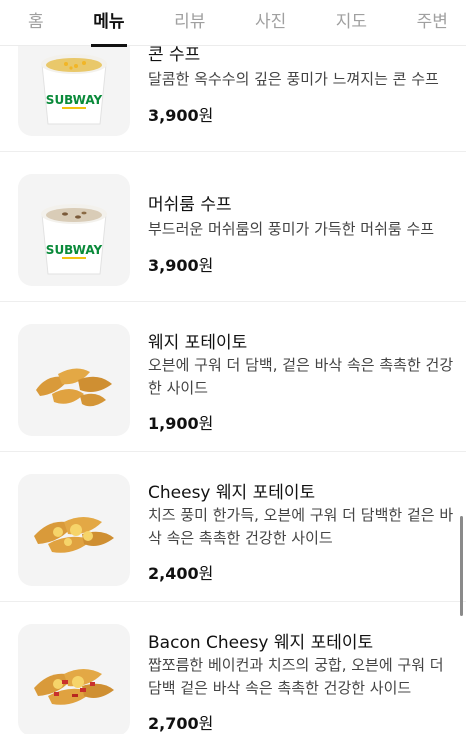 This screenshot has width=466, height=734. What do you see at coordinates (232, 493) in the screenshot?
I see `menu-item-name: Cheesy 웨지 포테이토` at bounding box center [232, 493].